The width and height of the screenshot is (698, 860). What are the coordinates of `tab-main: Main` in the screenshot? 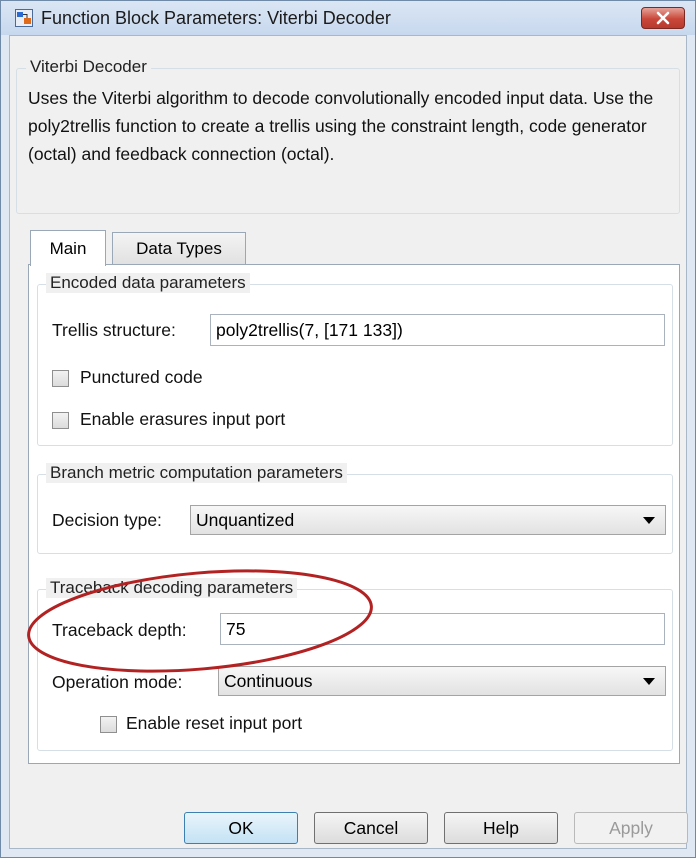 It's located at (68, 248).